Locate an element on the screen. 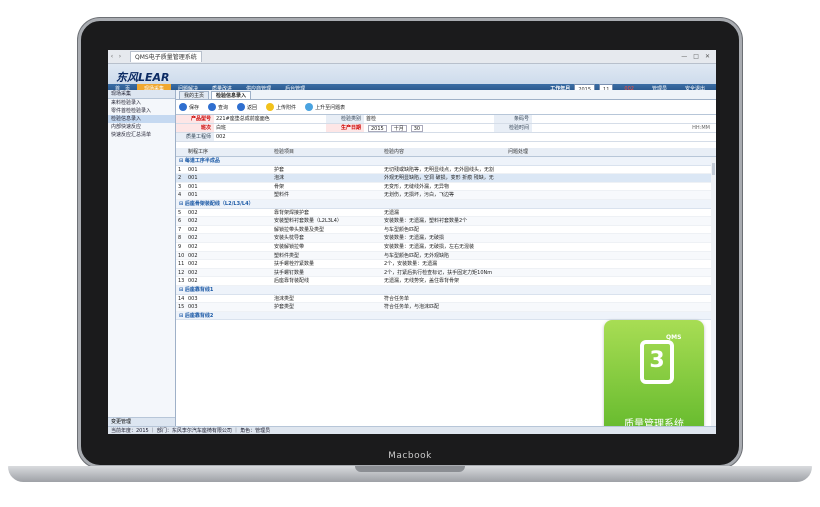  forward-icon: › is located at coordinates (120, 56).